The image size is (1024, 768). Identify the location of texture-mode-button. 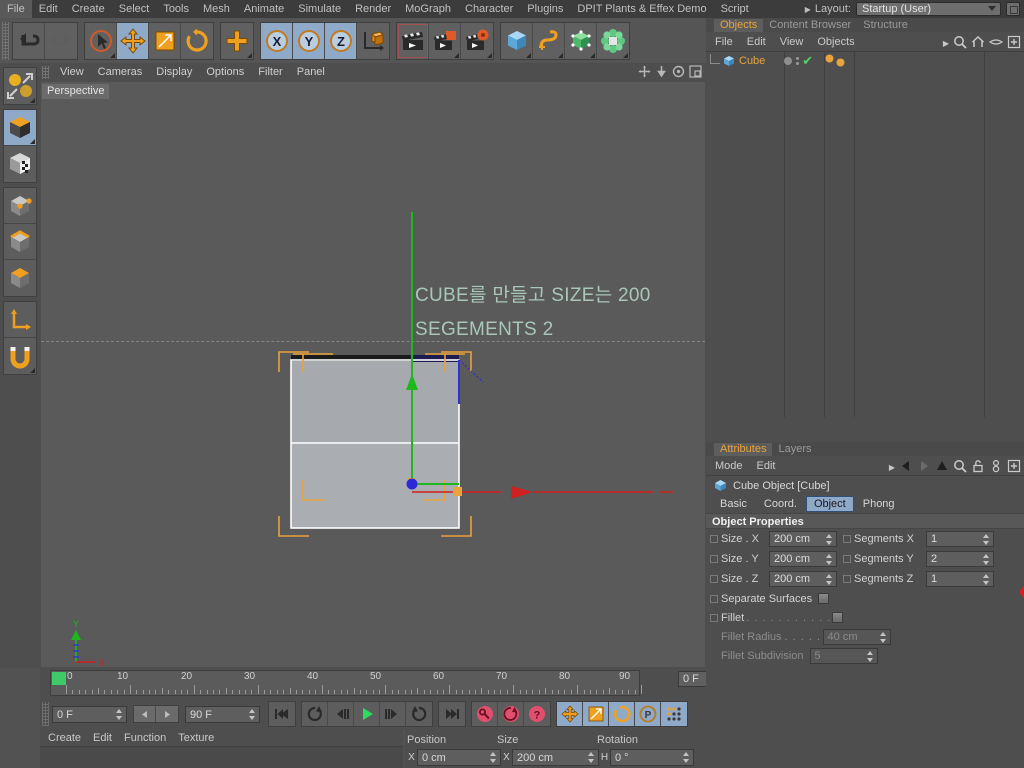
(20, 164).